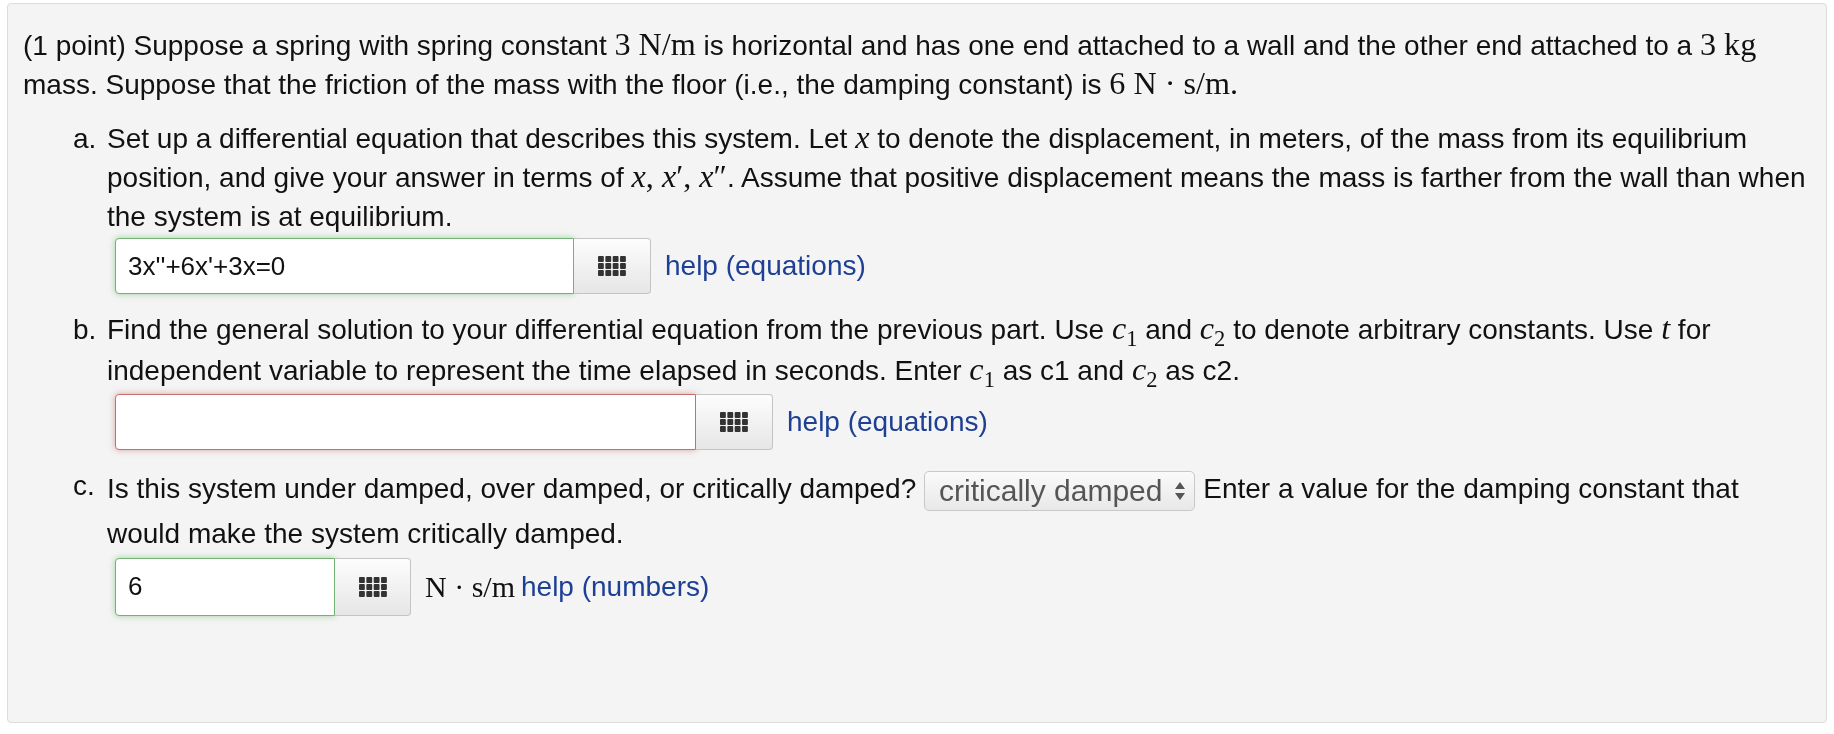 The width and height of the screenshot is (1834, 734). What do you see at coordinates (956, 177) in the screenshot?
I see `question-text: Set up a differential equation that describes this system. Let x to denote the displacement, in meters, of the mass from its equilibrium position, and give your answer in terms of x, x′, x″. Assume that positive displacement means the mass is farther from the wall than when the system is at equilibrium.` at bounding box center [956, 177].